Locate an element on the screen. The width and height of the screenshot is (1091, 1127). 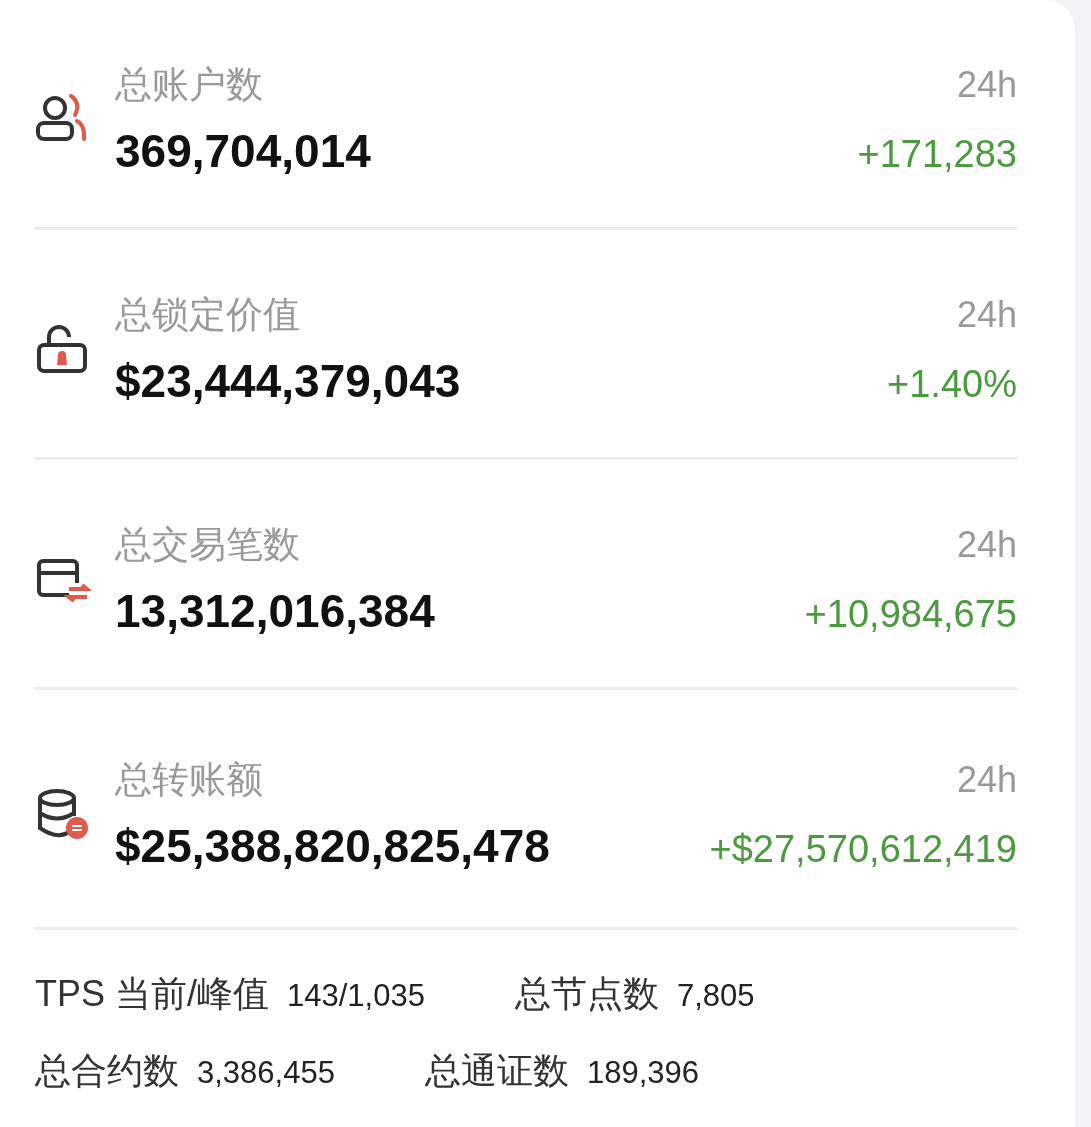
stat-value: 3,386,455 is located at coordinates (266, 1073).